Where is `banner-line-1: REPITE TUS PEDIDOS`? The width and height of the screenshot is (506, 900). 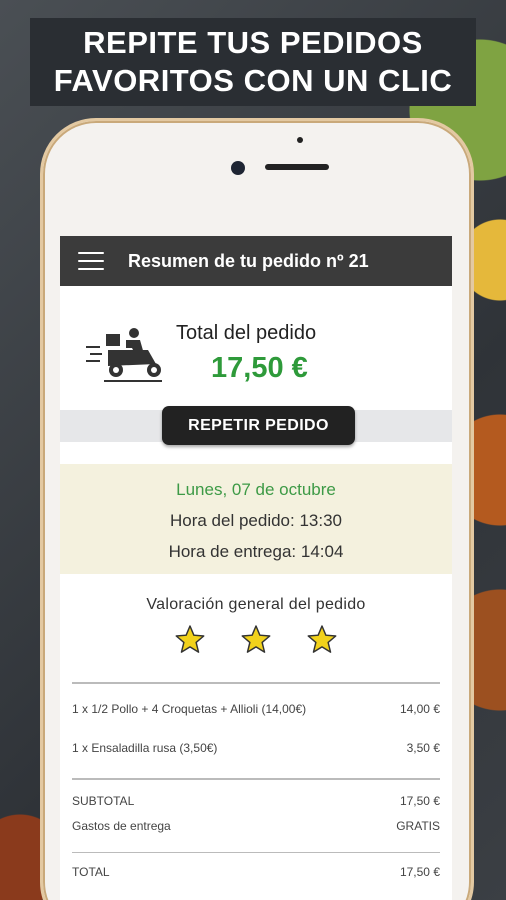 banner-line-1: REPITE TUS PEDIDOS is located at coordinates (253, 42).